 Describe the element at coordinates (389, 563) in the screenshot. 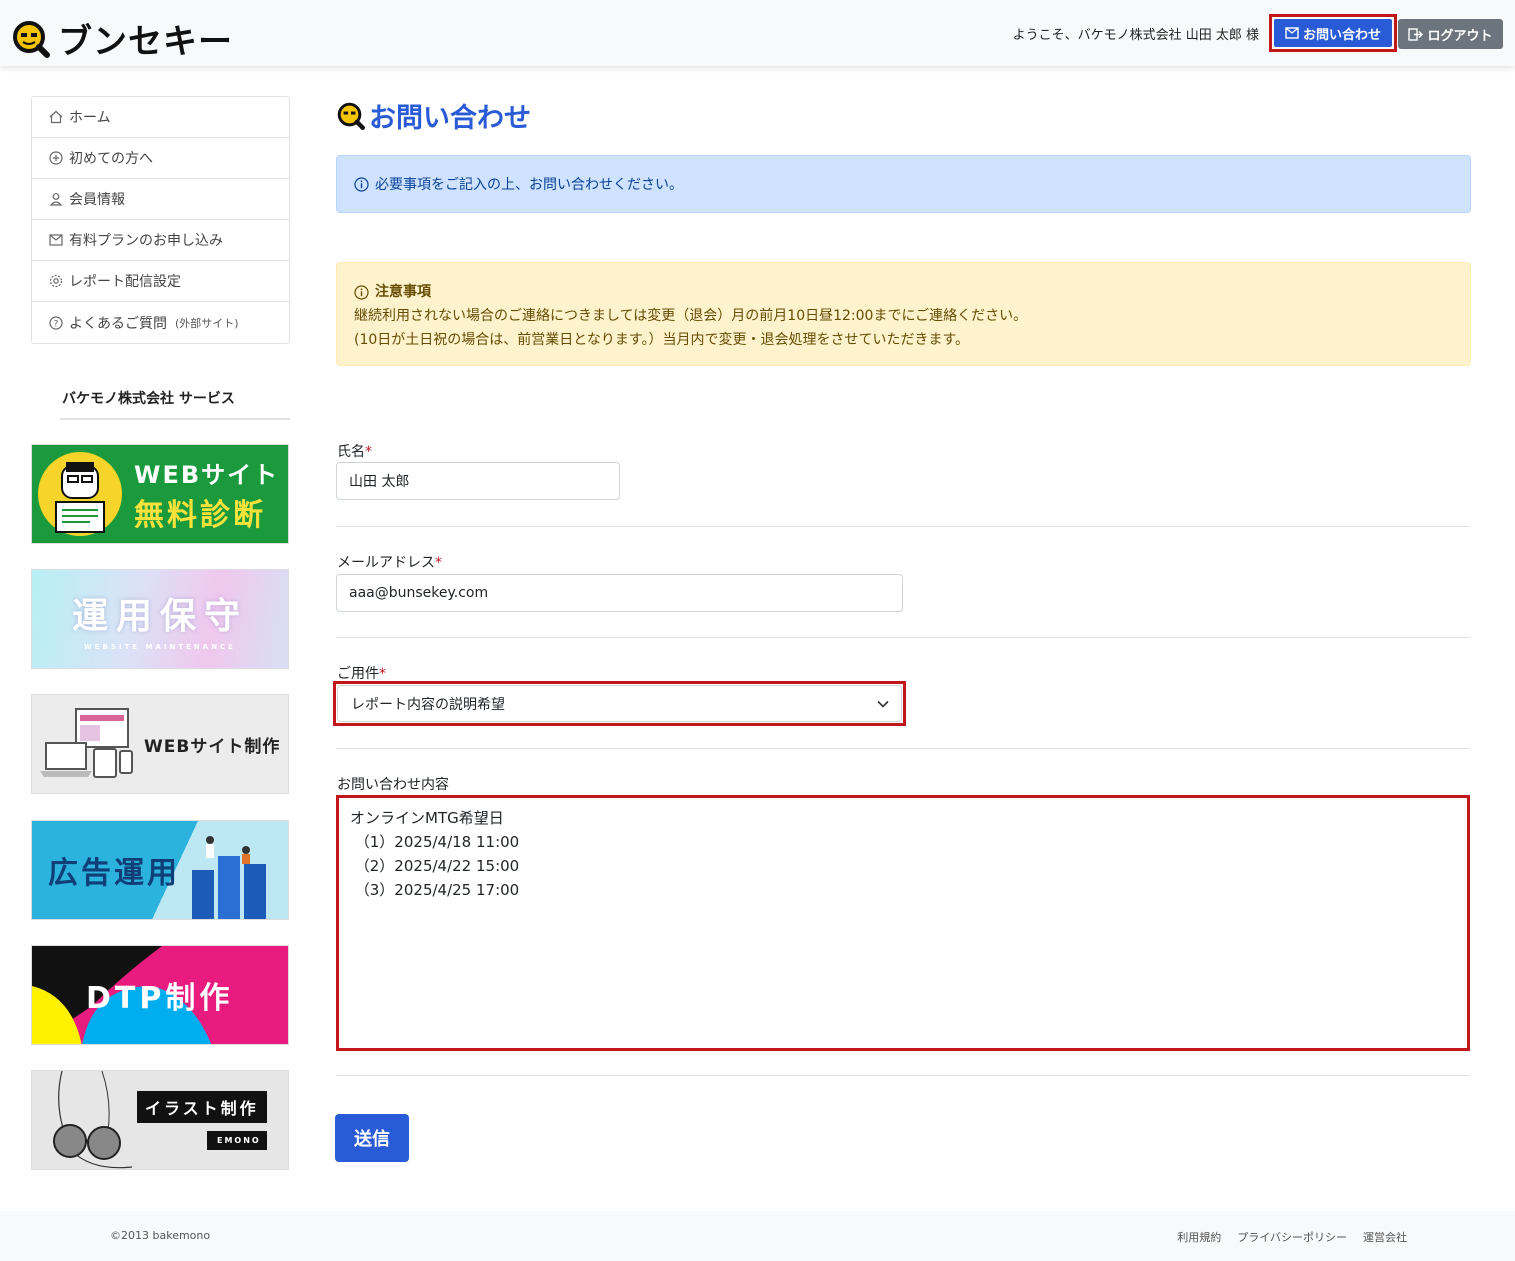

I see `email-label: メールアドレス*` at that location.